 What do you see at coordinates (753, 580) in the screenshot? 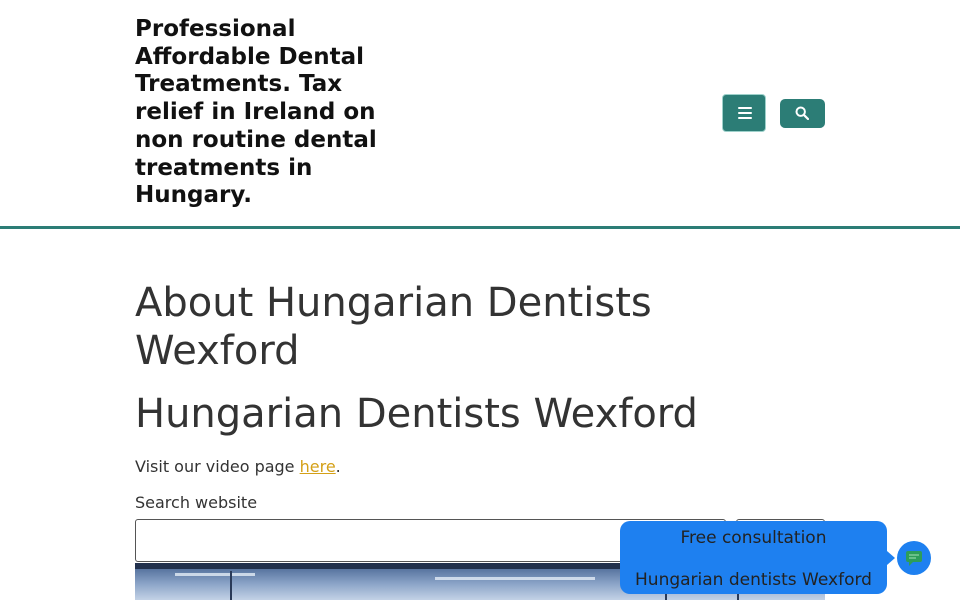
I see `chat-bubble-subtitle: Hungarian dentists Wexford` at bounding box center [753, 580].